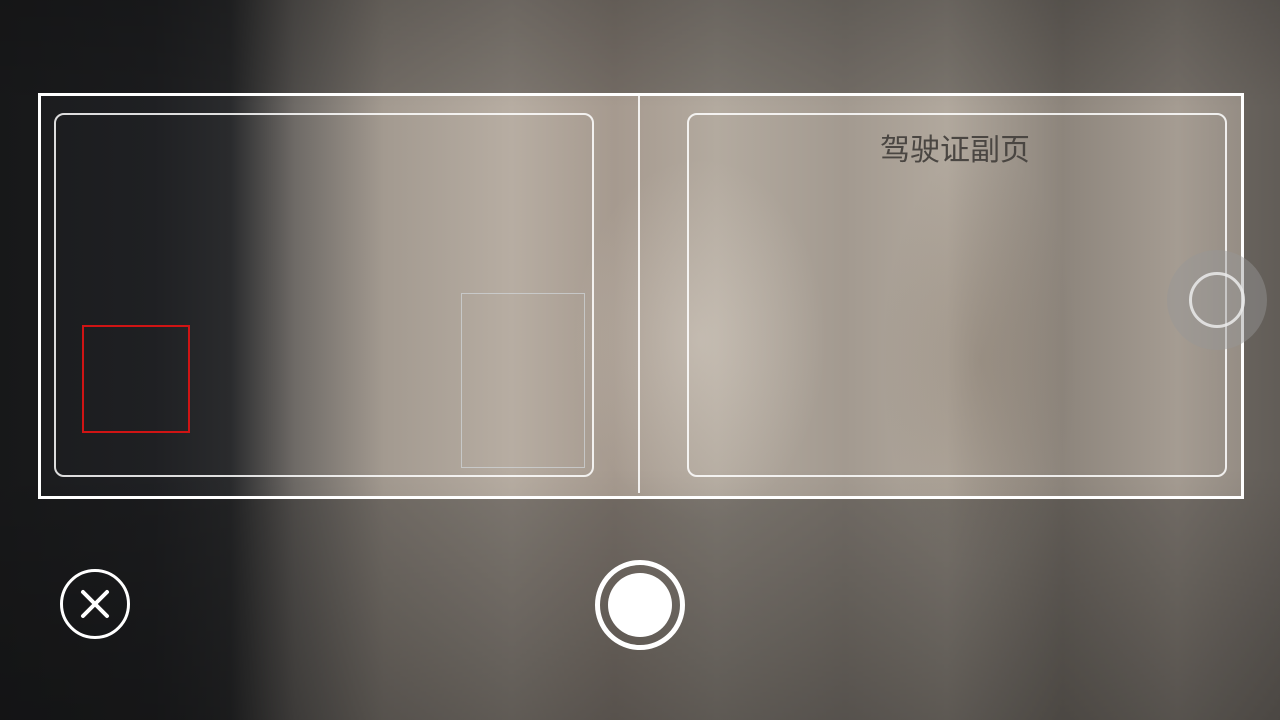 This screenshot has width=1280, height=720. What do you see at coordinates (955, 150) in the screenshot?
I see `sub-page-label: 驾驶证副页` at bounding box center [955, 150].